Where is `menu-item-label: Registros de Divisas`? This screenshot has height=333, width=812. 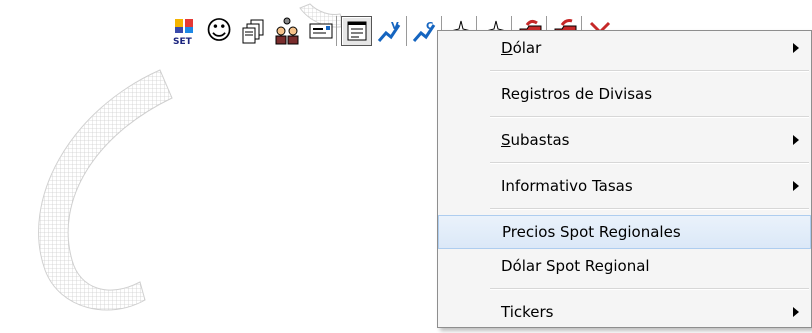
menu-item-label: Registros de Divisas is located at coordinates (577, 94).